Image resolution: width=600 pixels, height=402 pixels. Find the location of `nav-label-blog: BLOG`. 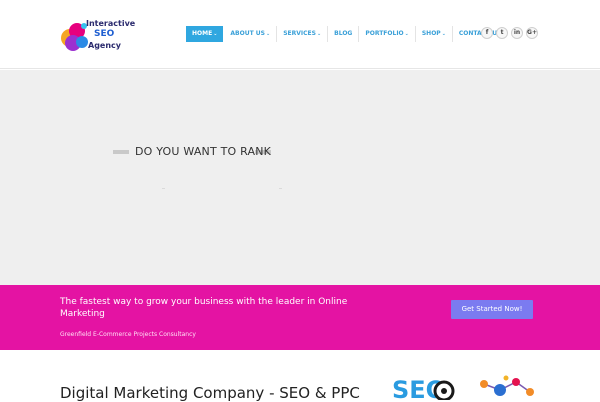

nav-label-blog: BLOG is located at coordinates (343, 33).